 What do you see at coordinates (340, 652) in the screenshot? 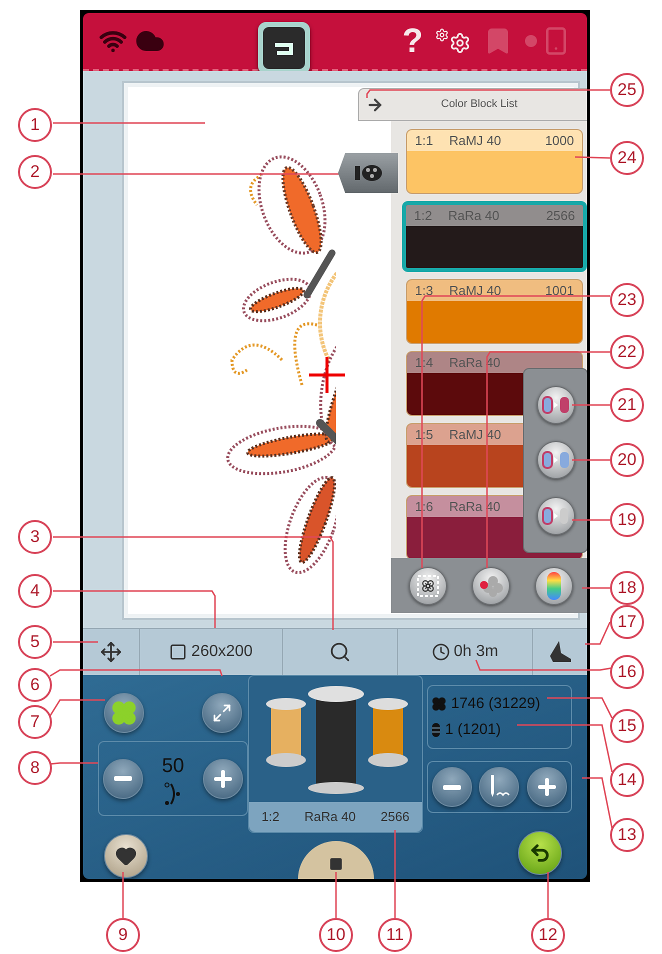
I see `search-icon` at bounding box center [340, 652].